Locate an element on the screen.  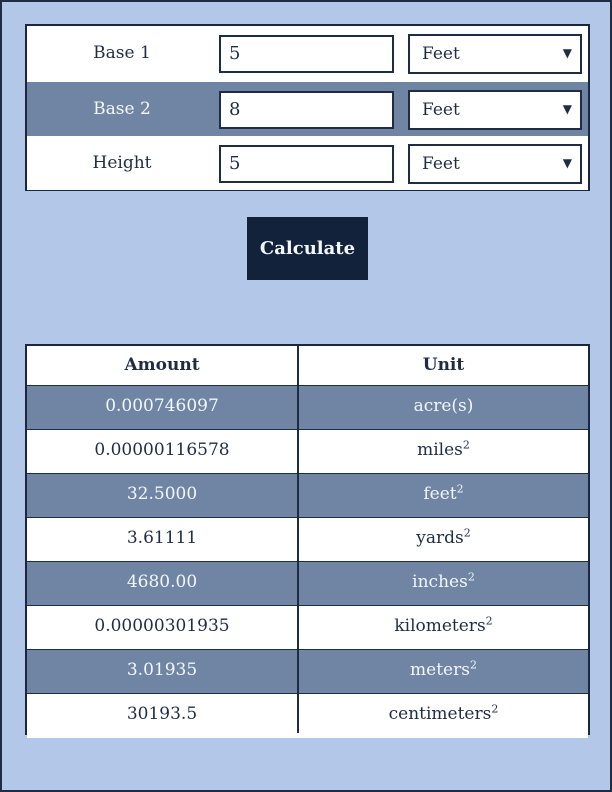
base-2-unit-value: Feet is located at coordinates (441, 110).